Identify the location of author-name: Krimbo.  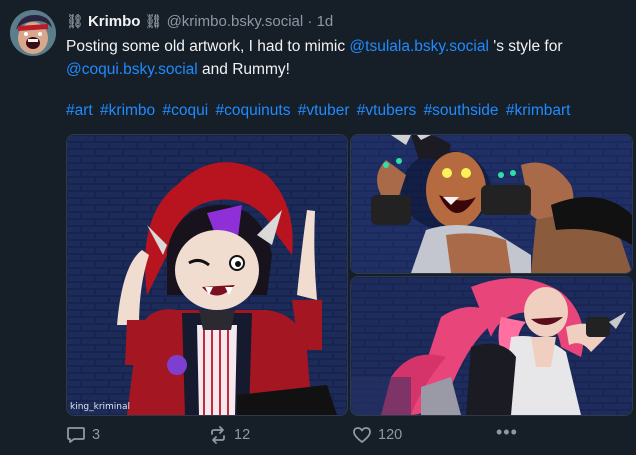
(114, 21).